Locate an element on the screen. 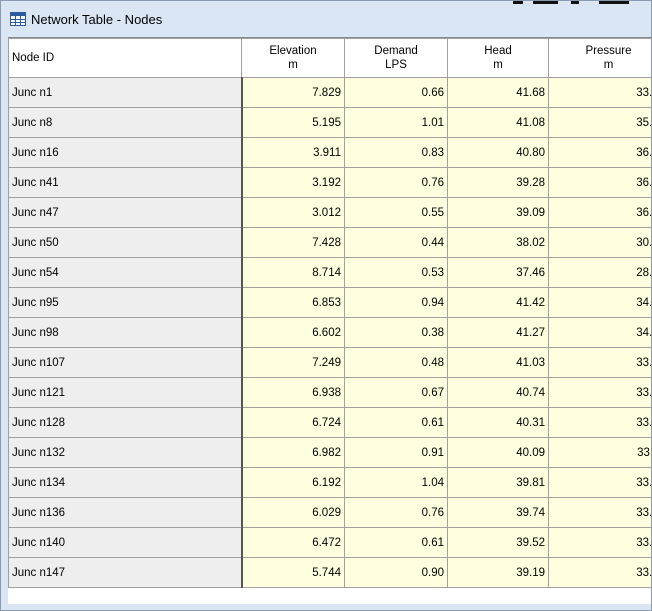 This screenshot has height=611, width=652. table-row: Junc n413.1920.7639.2836.09 is located at coordinates (329, 182).